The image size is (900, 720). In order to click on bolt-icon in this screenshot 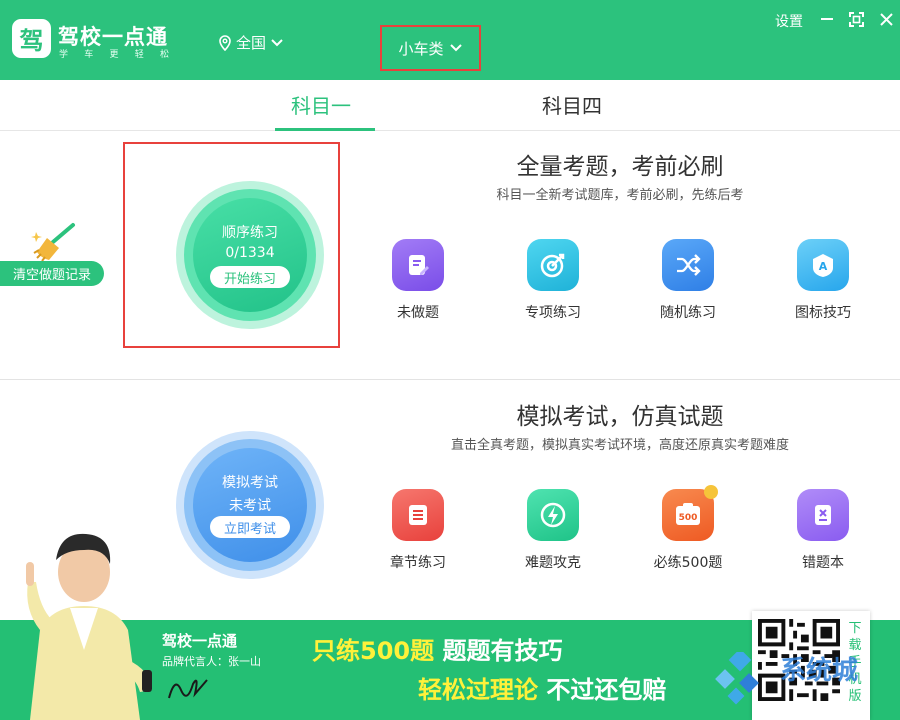, I will do `click(553, 515)`.